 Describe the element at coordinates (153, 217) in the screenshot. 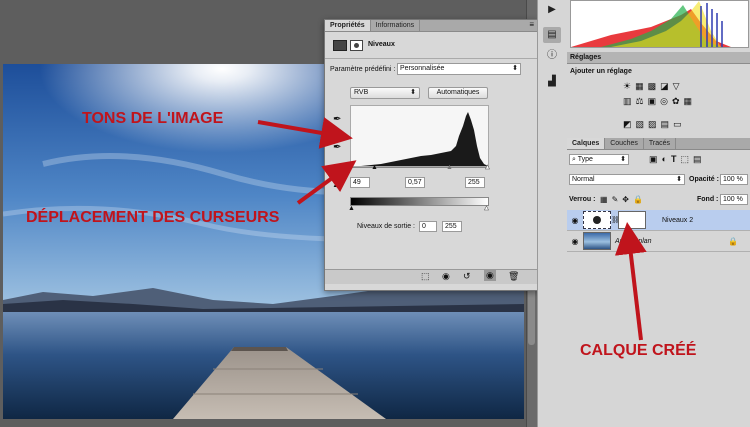

I see `annotation-deplacement: DÉPLACEMENT DES CURSEURS` at that location.